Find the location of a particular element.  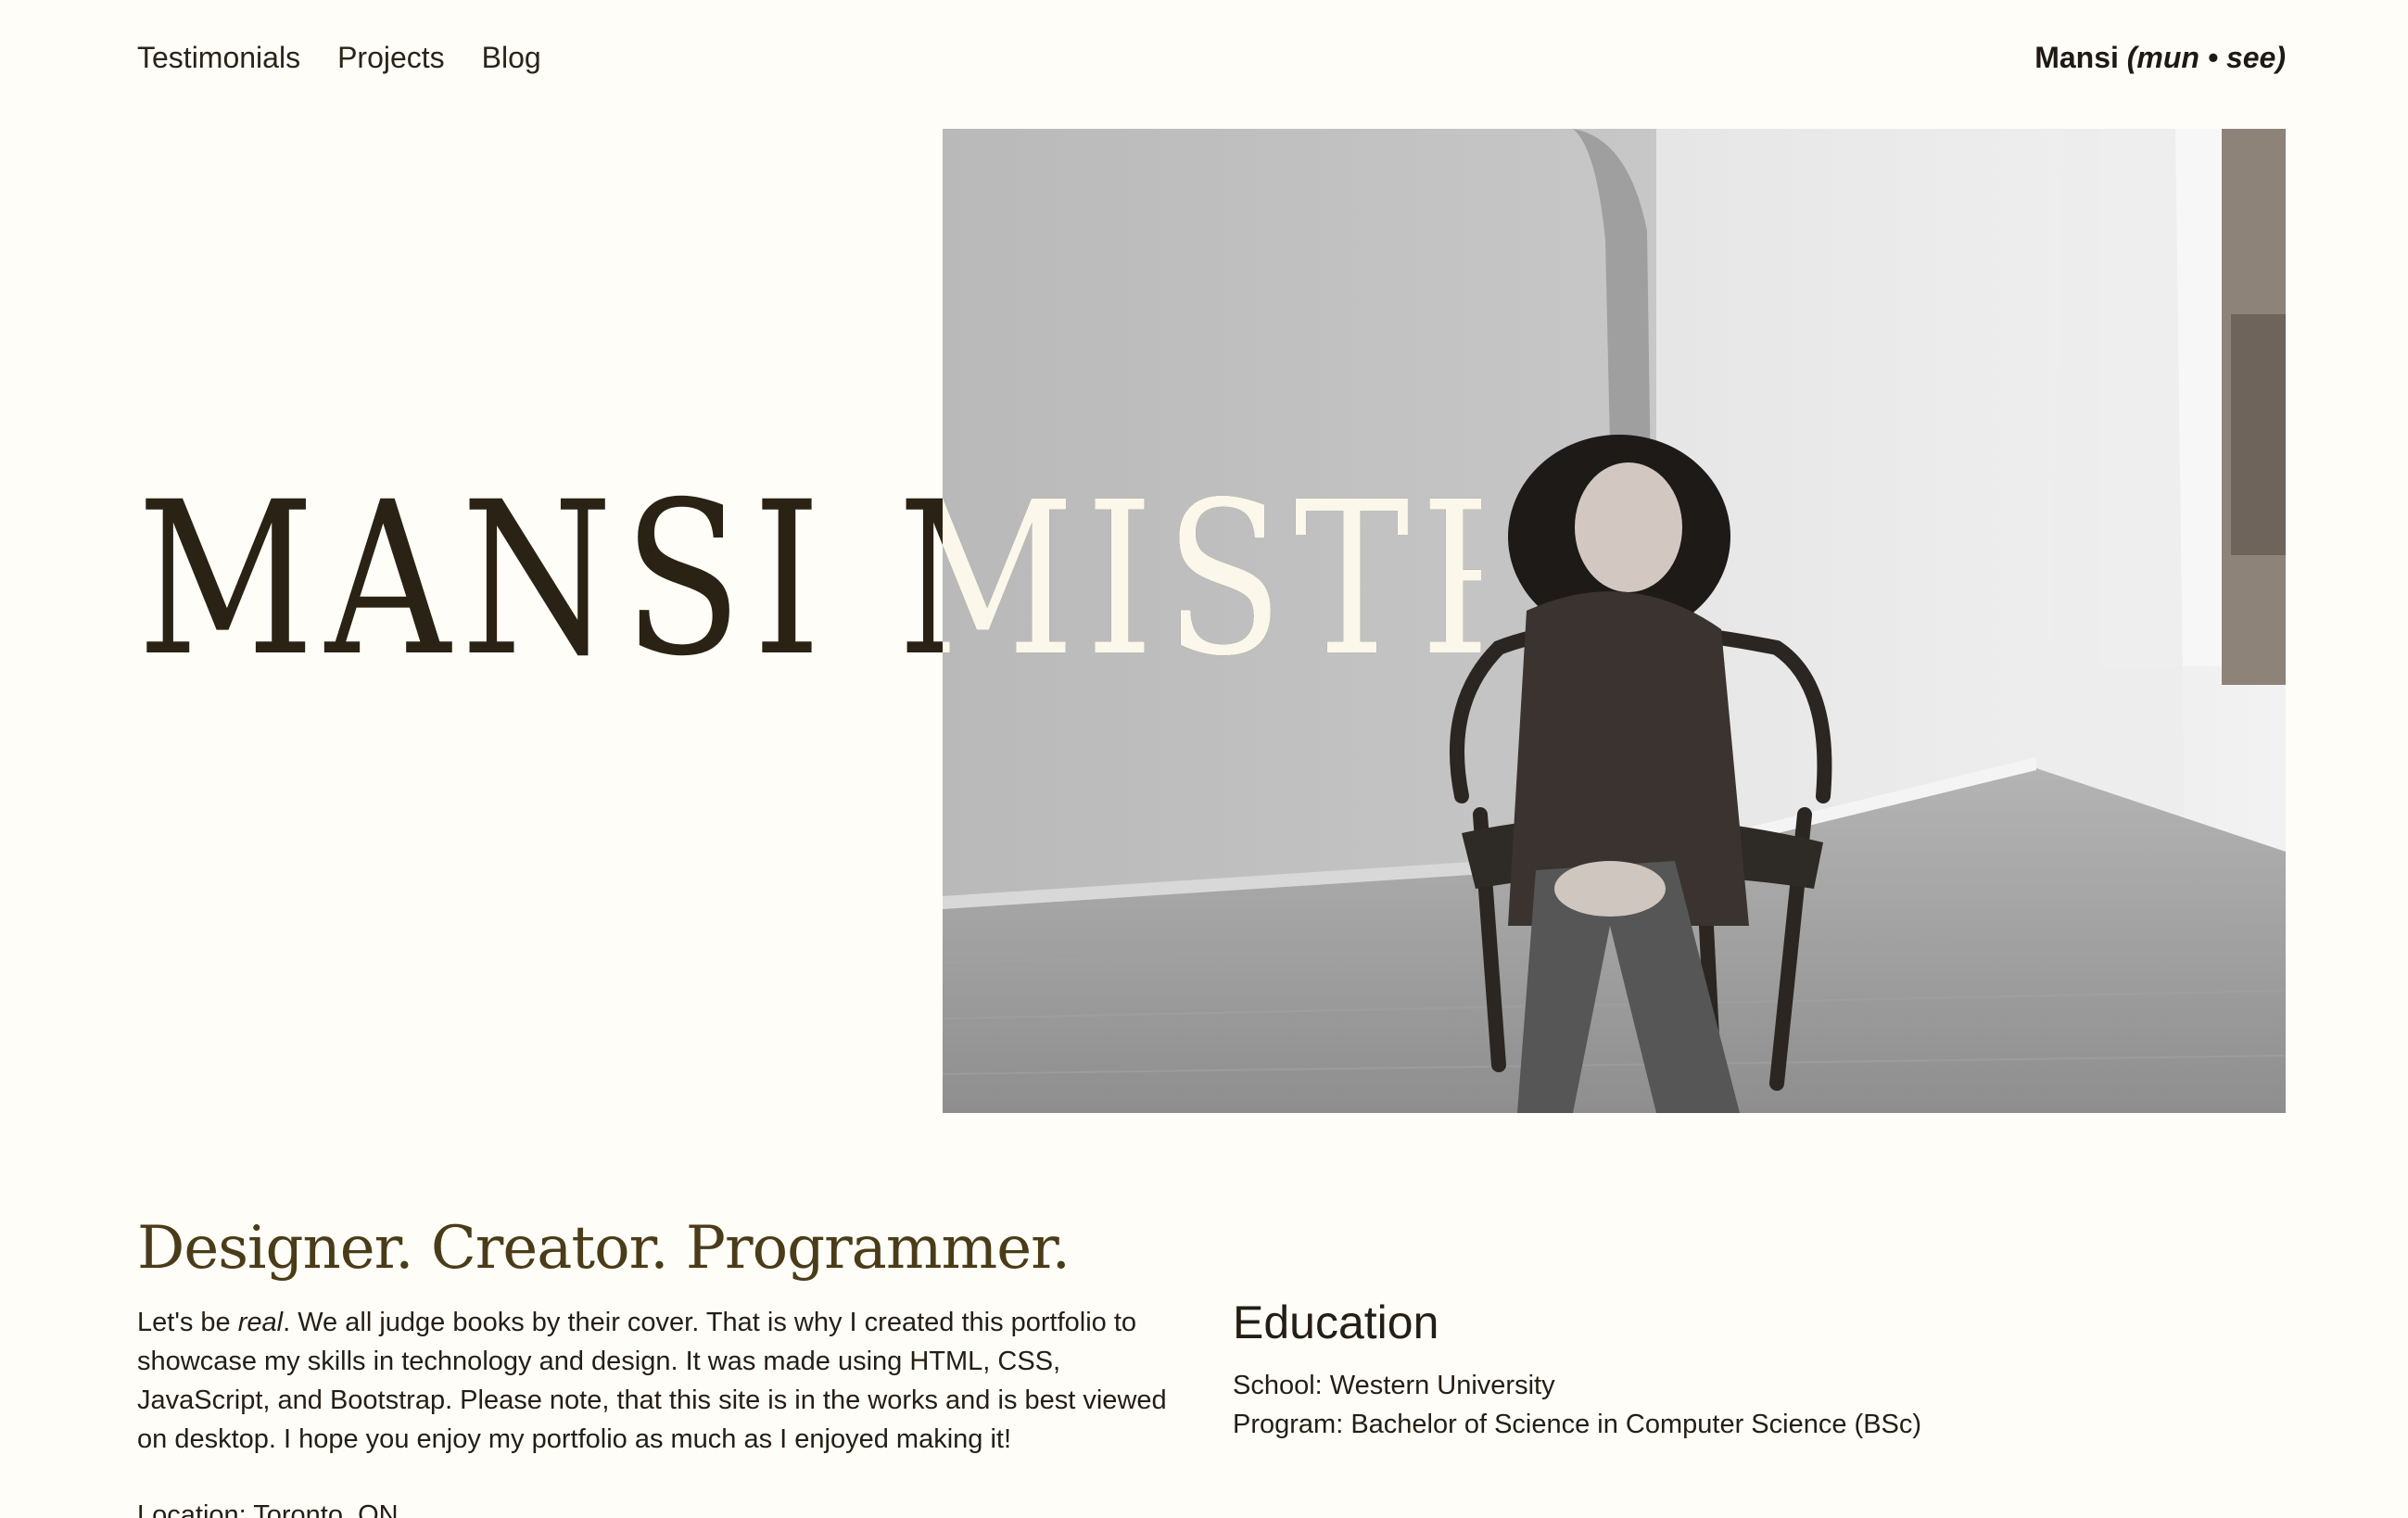

nav-link-blog: Blog is located at coordinates (512, 58).